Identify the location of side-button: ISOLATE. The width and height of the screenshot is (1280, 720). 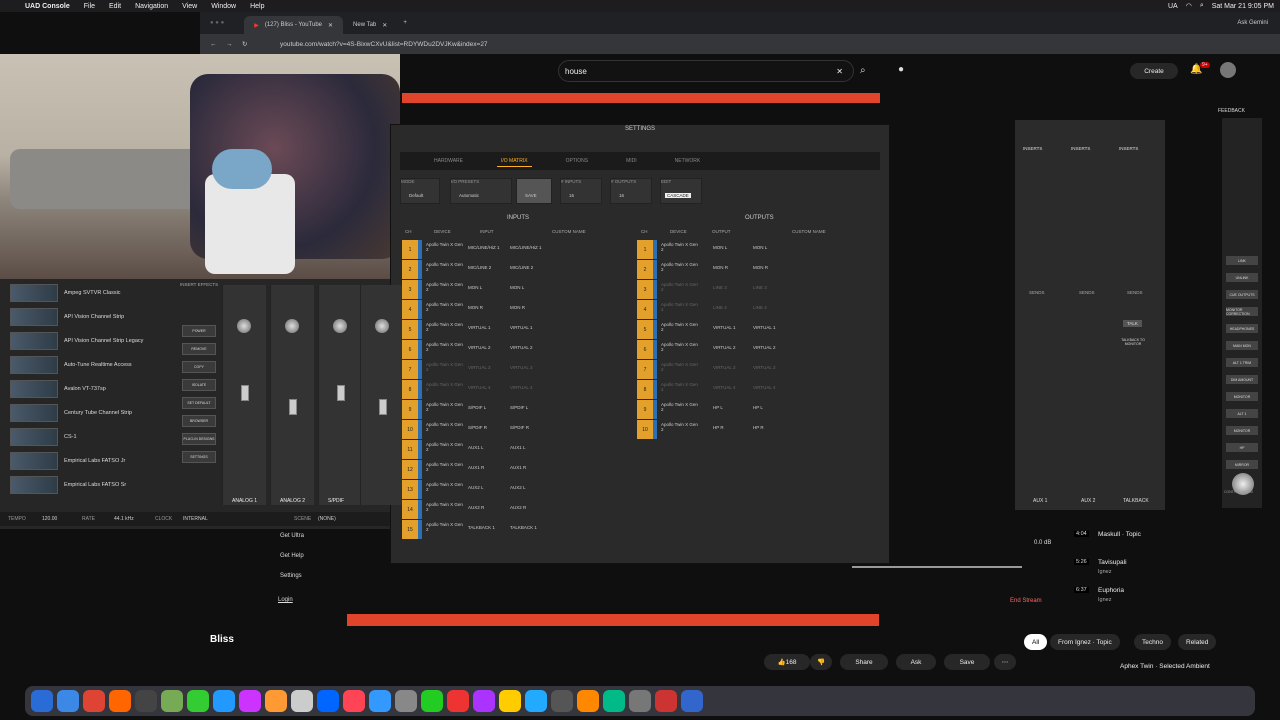
(199, 385).